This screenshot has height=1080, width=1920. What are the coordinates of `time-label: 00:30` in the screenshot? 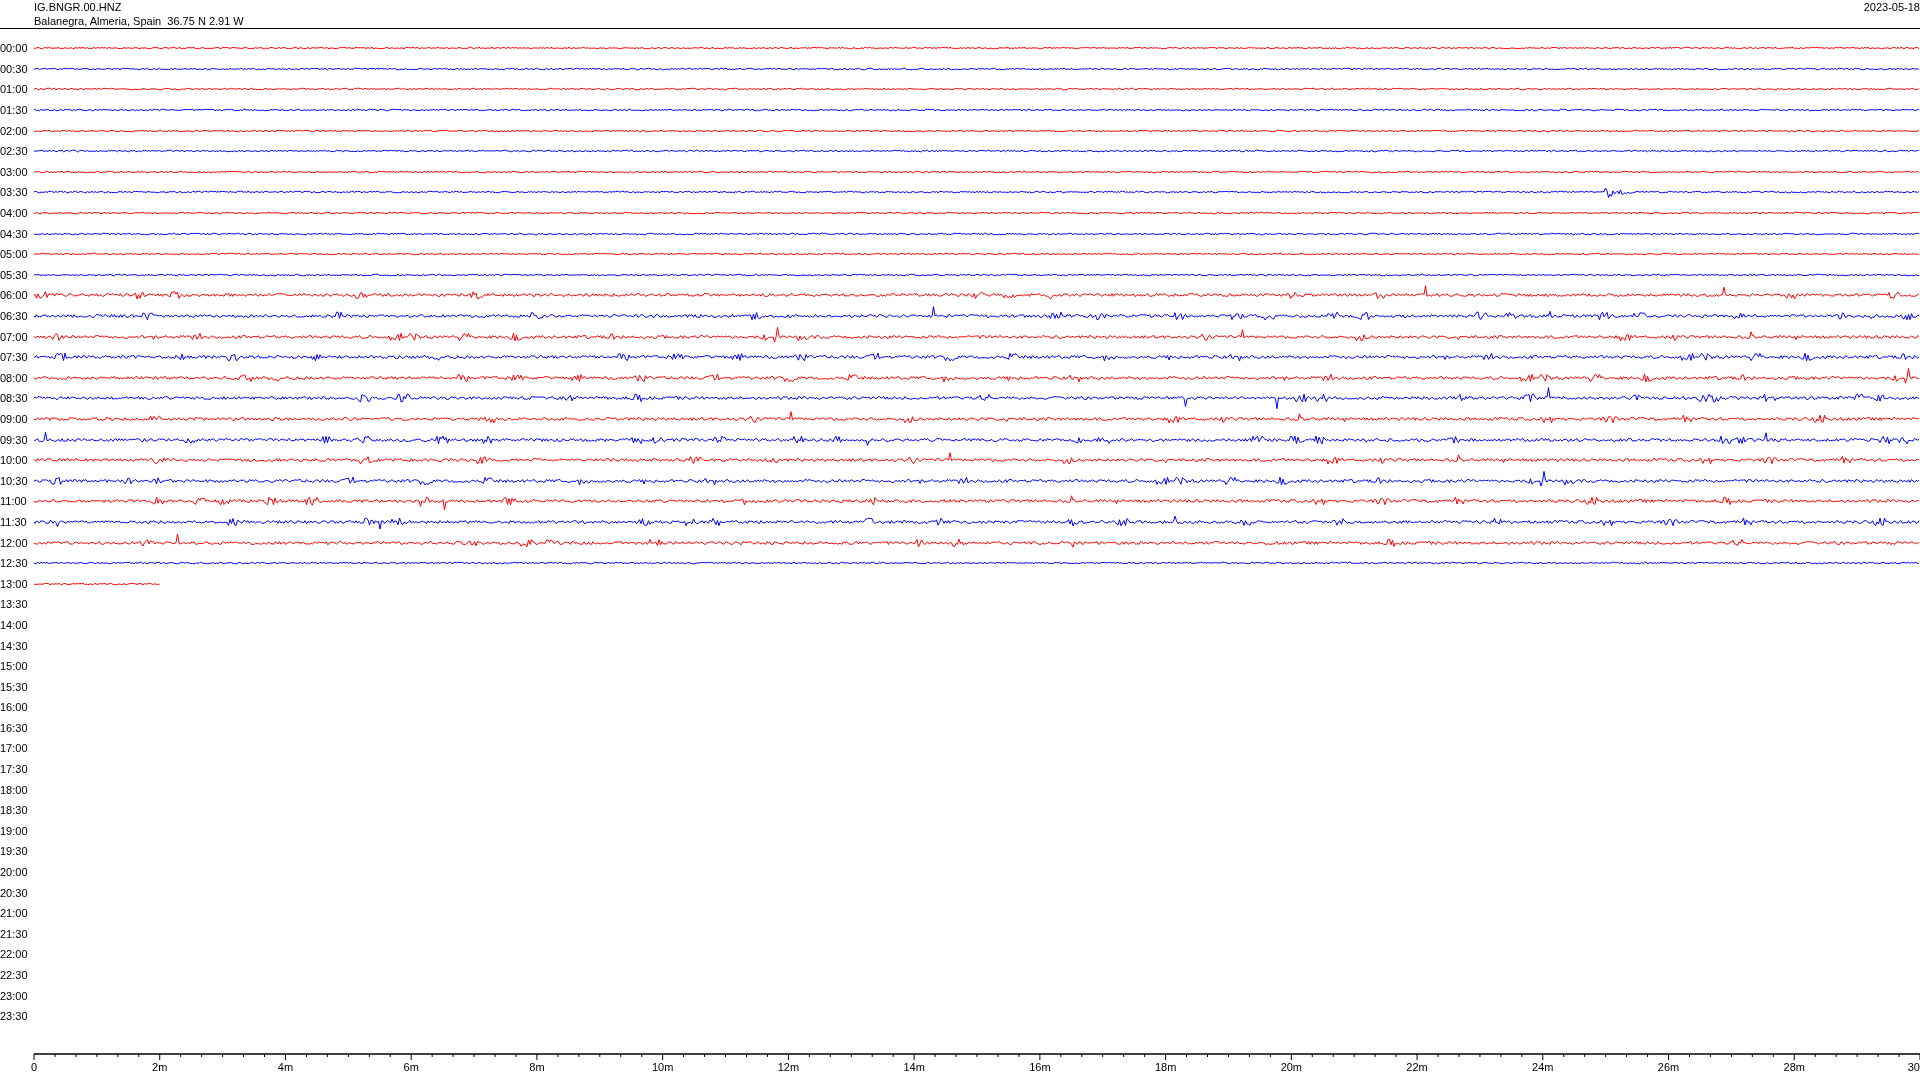 It's located at (14, 68).